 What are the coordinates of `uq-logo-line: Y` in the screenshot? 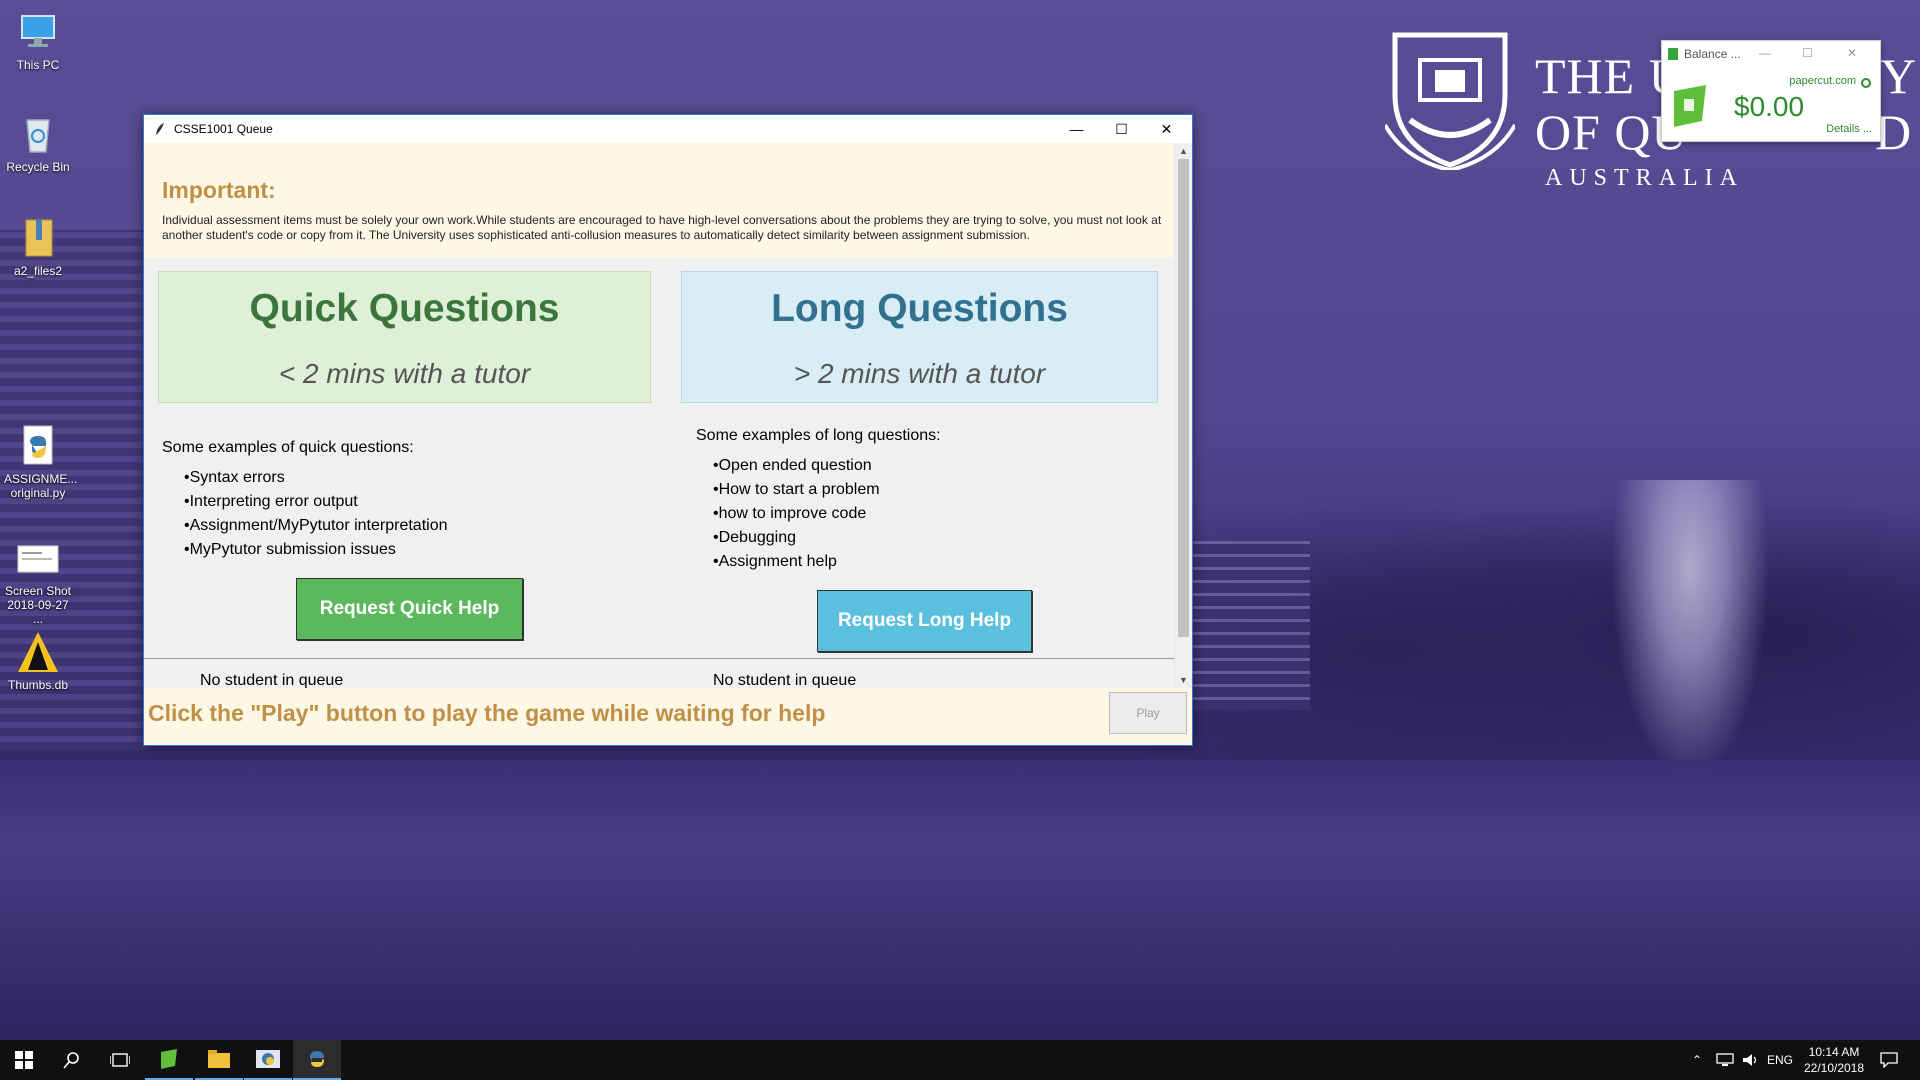 It's located at (1899, 76).